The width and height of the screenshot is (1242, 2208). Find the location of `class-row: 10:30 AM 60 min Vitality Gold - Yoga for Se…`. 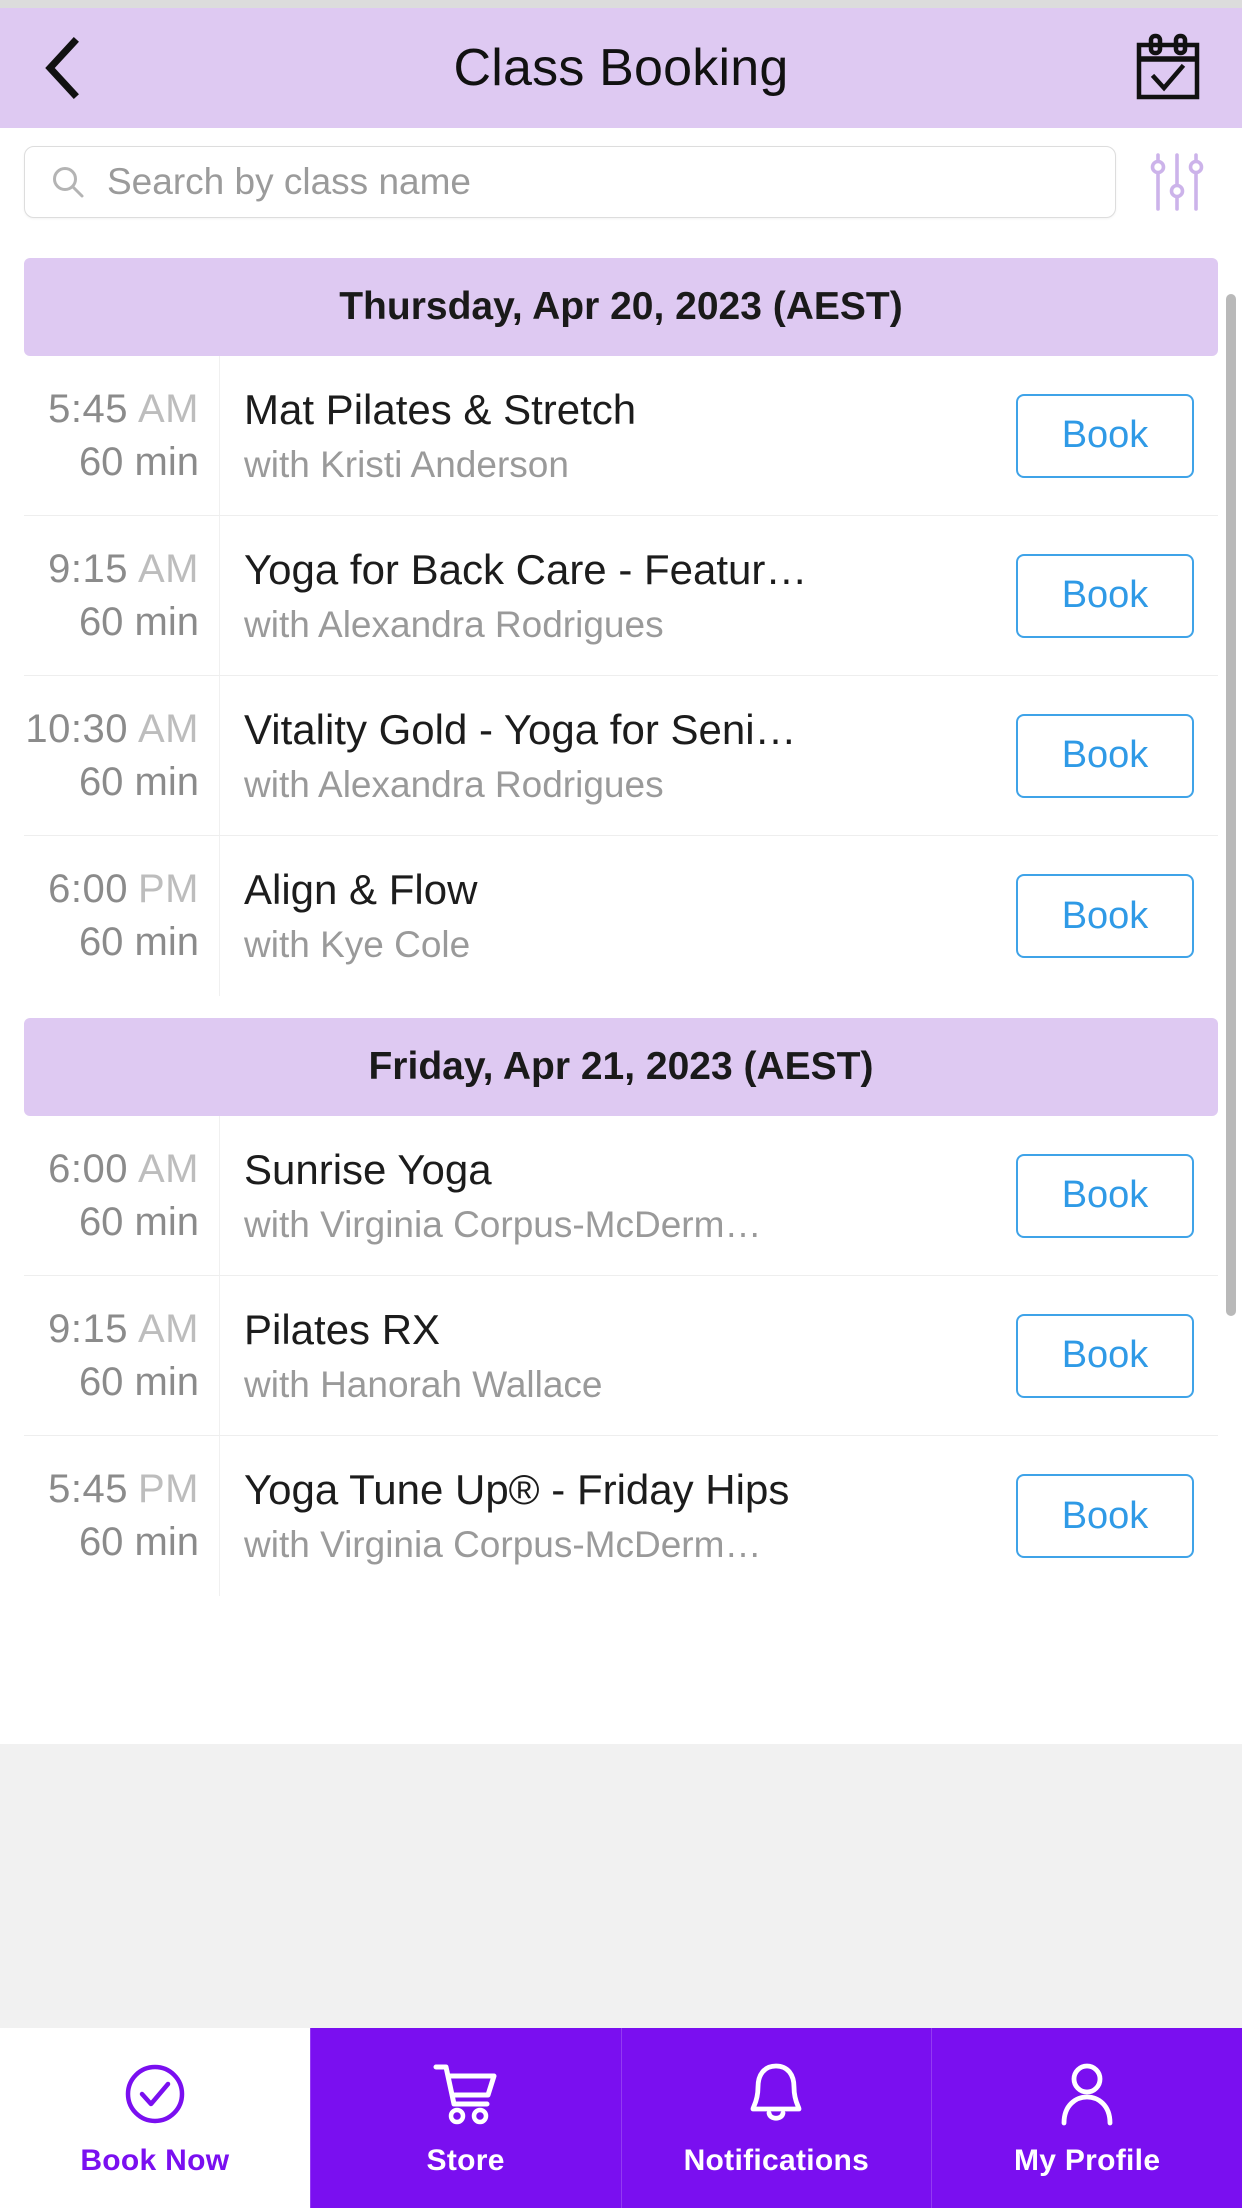

class-row: 10:30 AM 60 min Vitality Gold - Yoga for Se… is located at coordinates (621, 756).